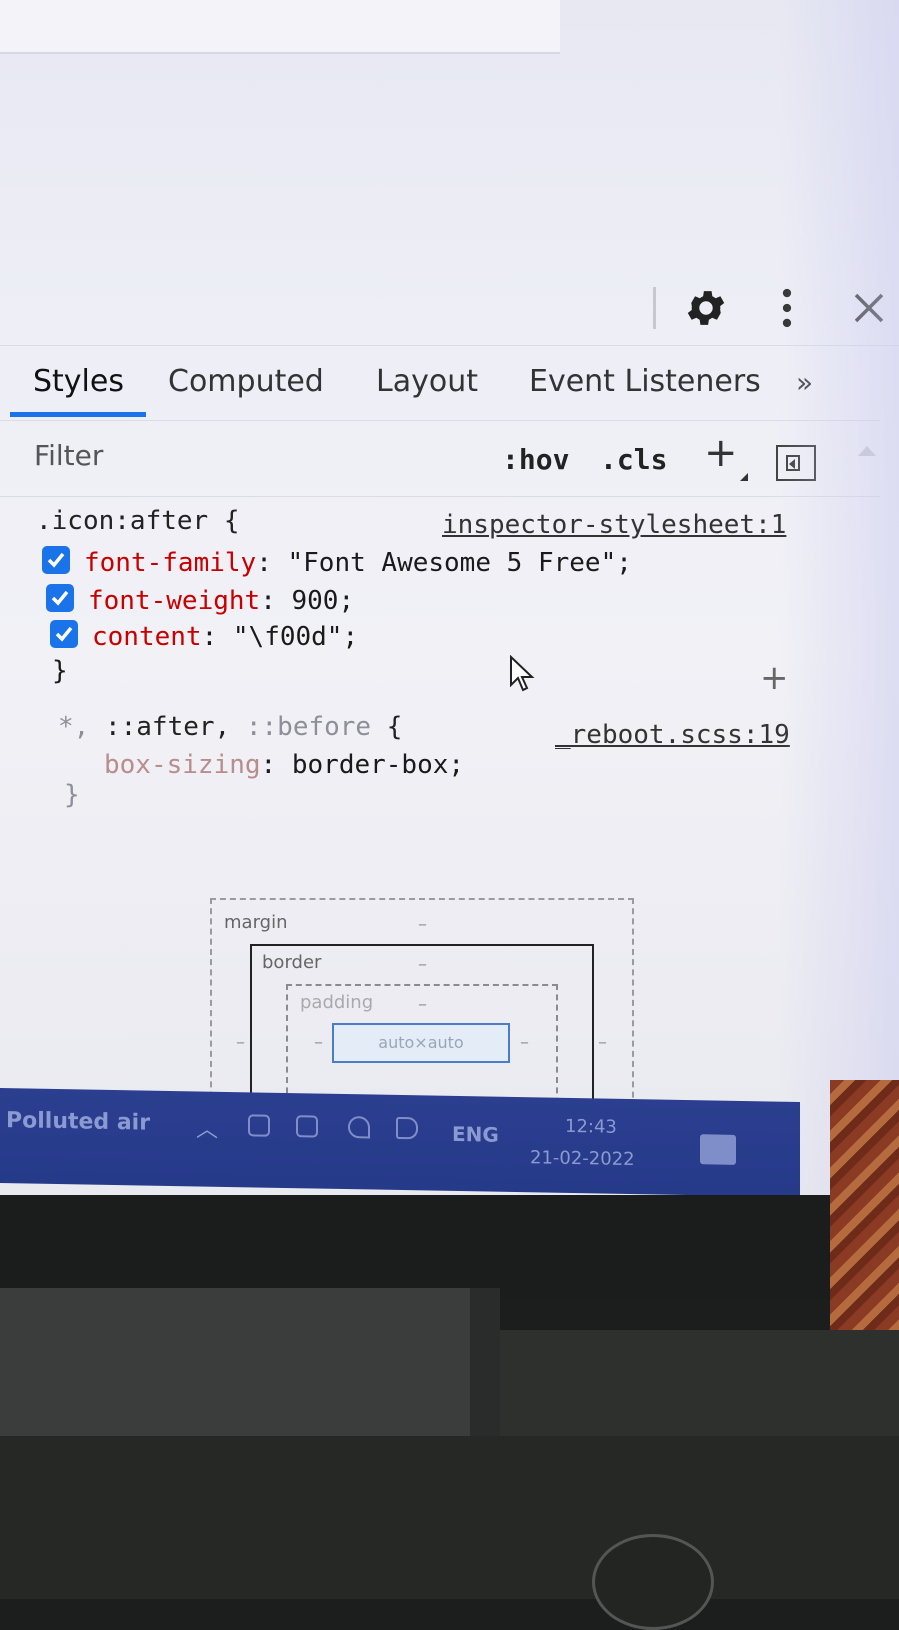 This screenshot has width=899, height=1630. Describe the element at coordinates (475, 1134) in the screenshot. I see `language-indicator: ENG` at that location.